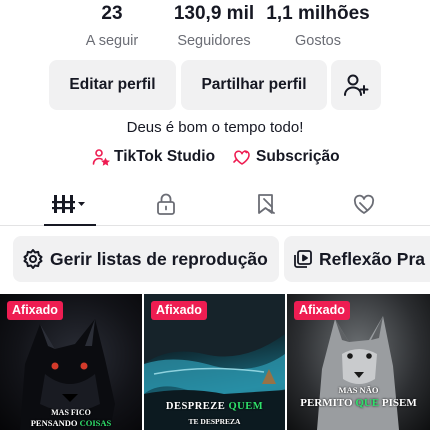 The width and height of the screenshot is (430, 430). I want to click on following-count: 23, so click(112, 13).